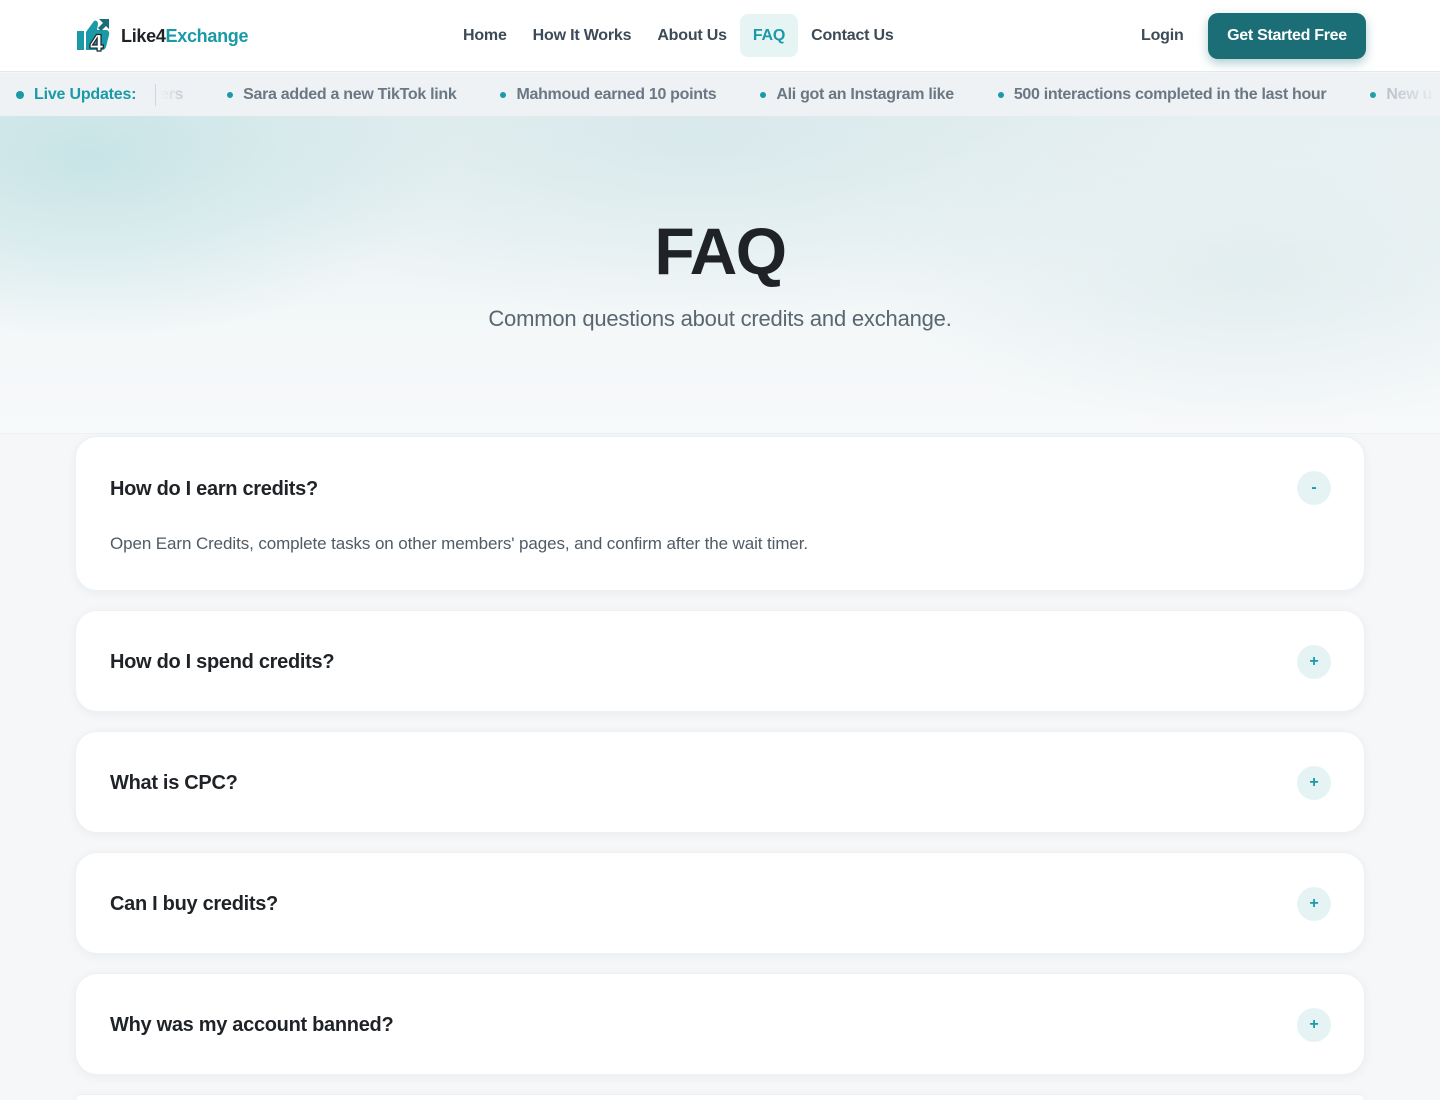  Describe the element at coordinates (857, 95) in the screenshot. I see `ticker-item: Ali got an Instagram like` at that location.